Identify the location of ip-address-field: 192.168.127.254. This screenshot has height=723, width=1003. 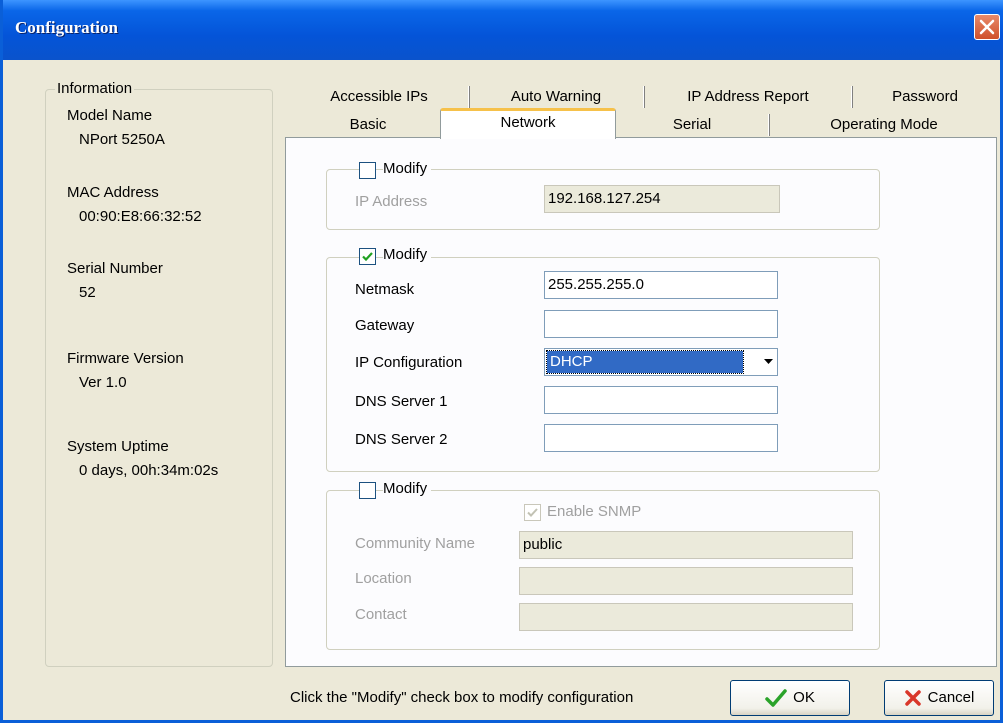
(662, 199).